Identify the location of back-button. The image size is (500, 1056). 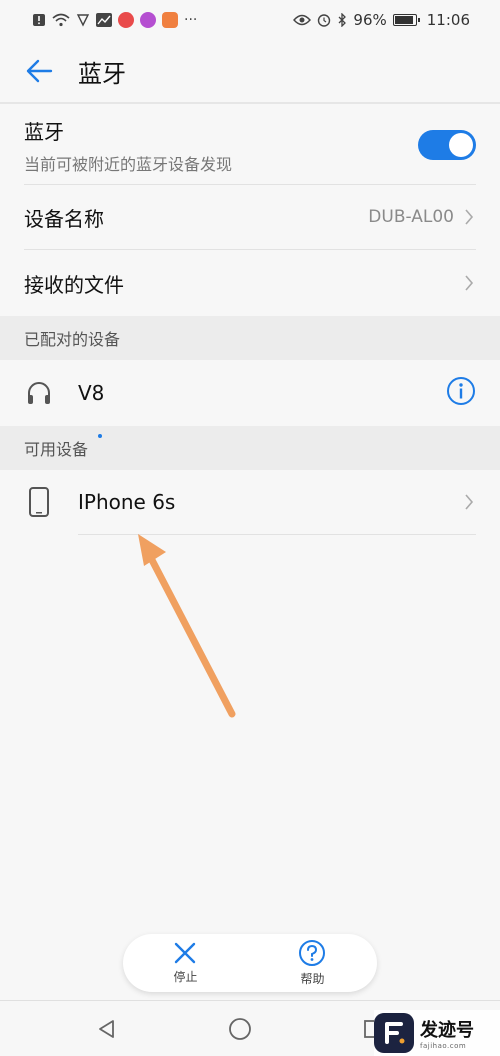
(39, 71).